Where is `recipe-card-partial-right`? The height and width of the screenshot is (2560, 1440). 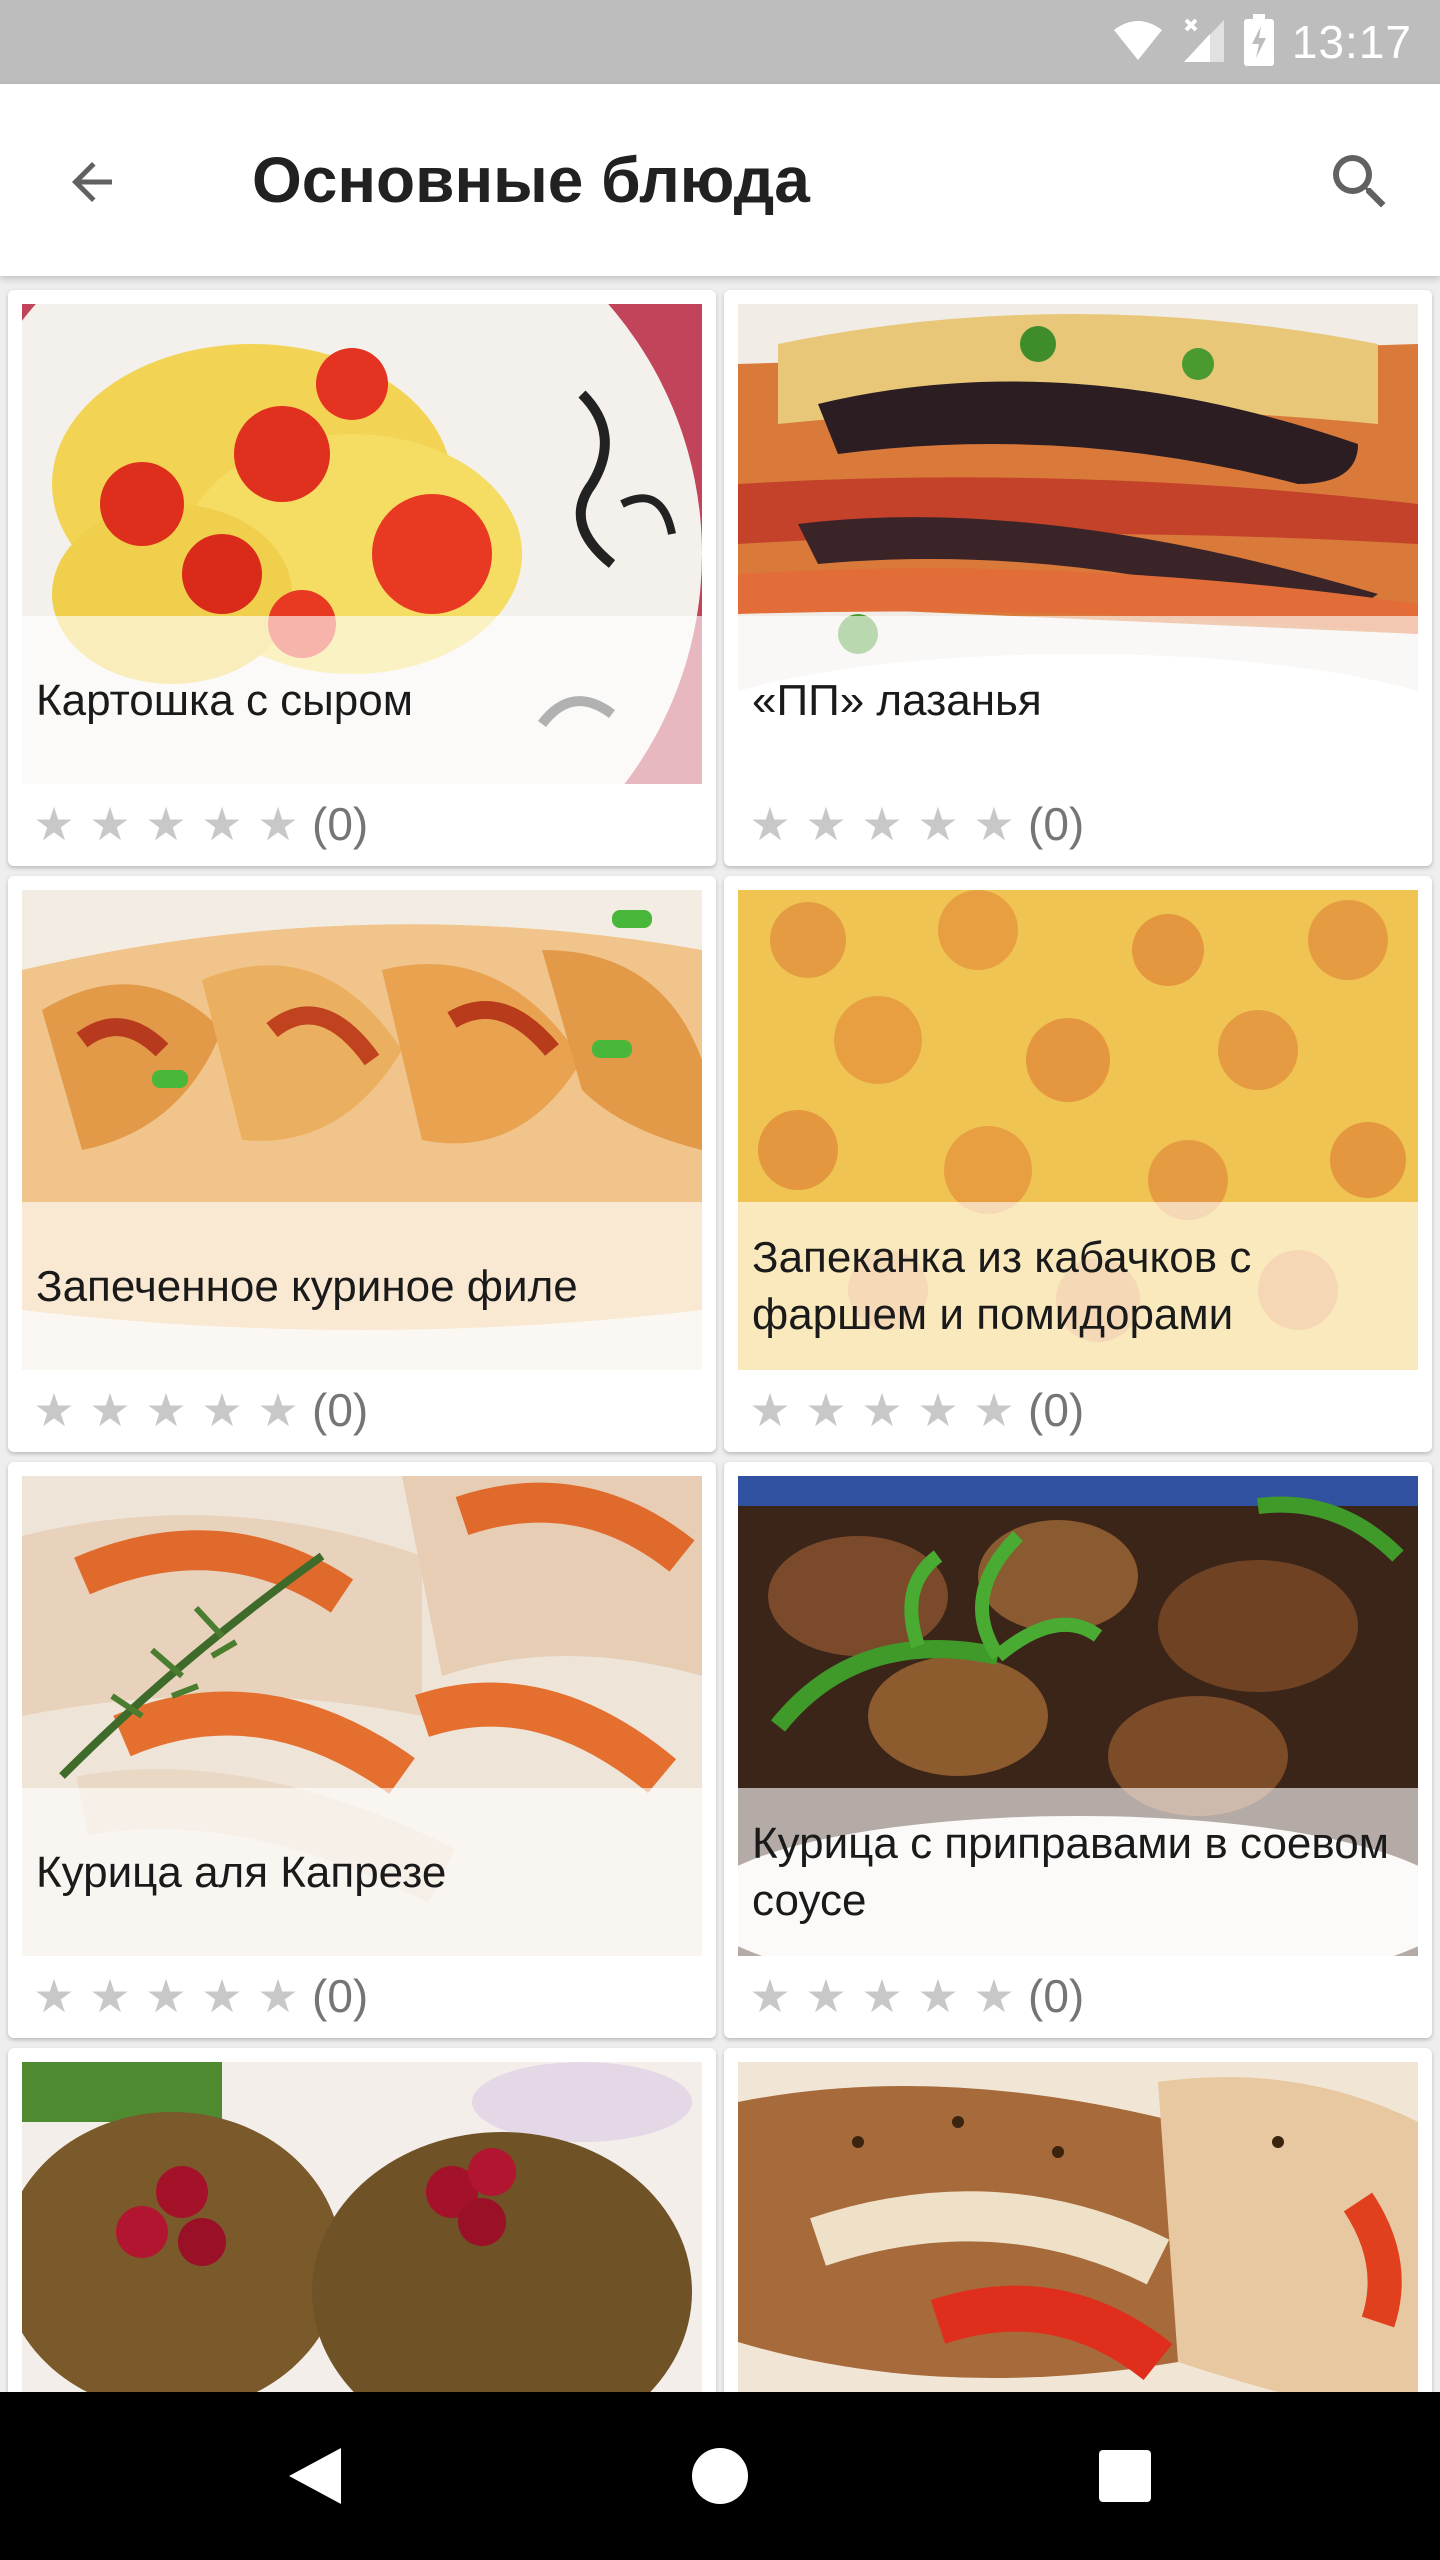
recipe-card-partial-right is located at coordinates (1078, 2220).